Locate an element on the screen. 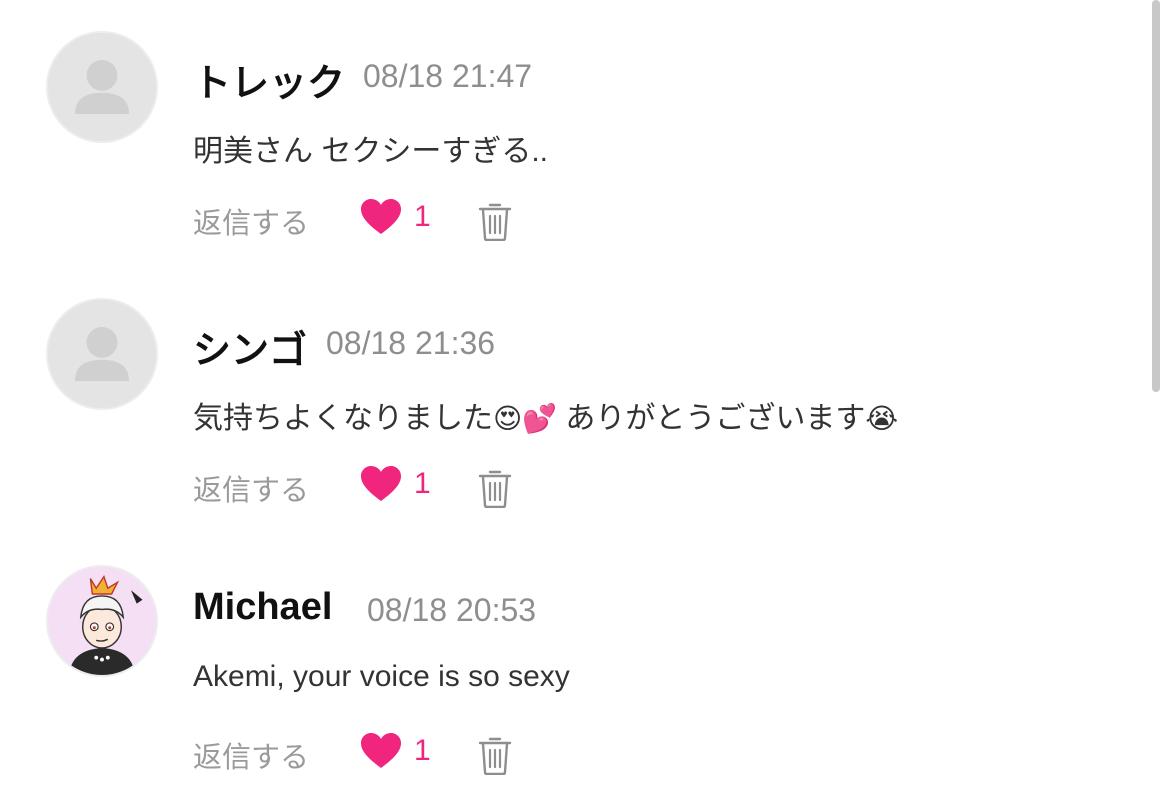 The height and width of the screenshot is (802, 1170). comment-text: 明美さん セクシーすぎる.. is located at coordinates (371, 151).